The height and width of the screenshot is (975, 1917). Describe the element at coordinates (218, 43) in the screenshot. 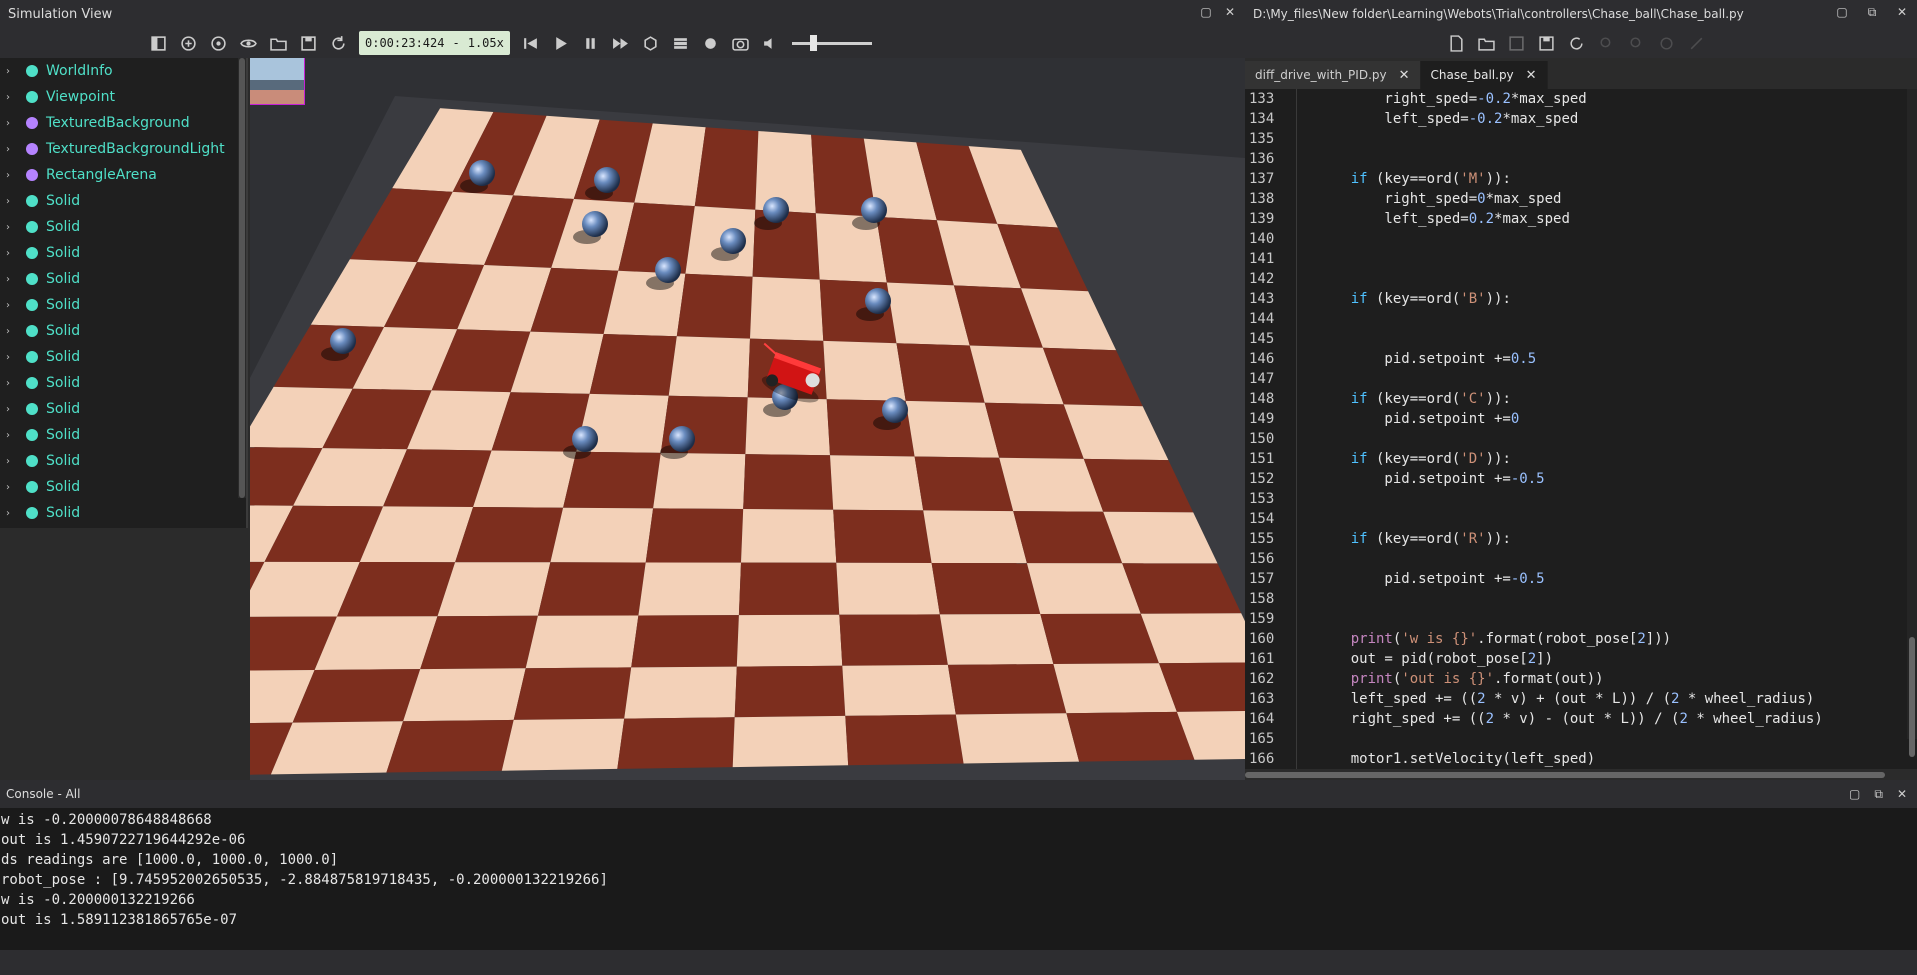

I see `follow-object-button` at that location.